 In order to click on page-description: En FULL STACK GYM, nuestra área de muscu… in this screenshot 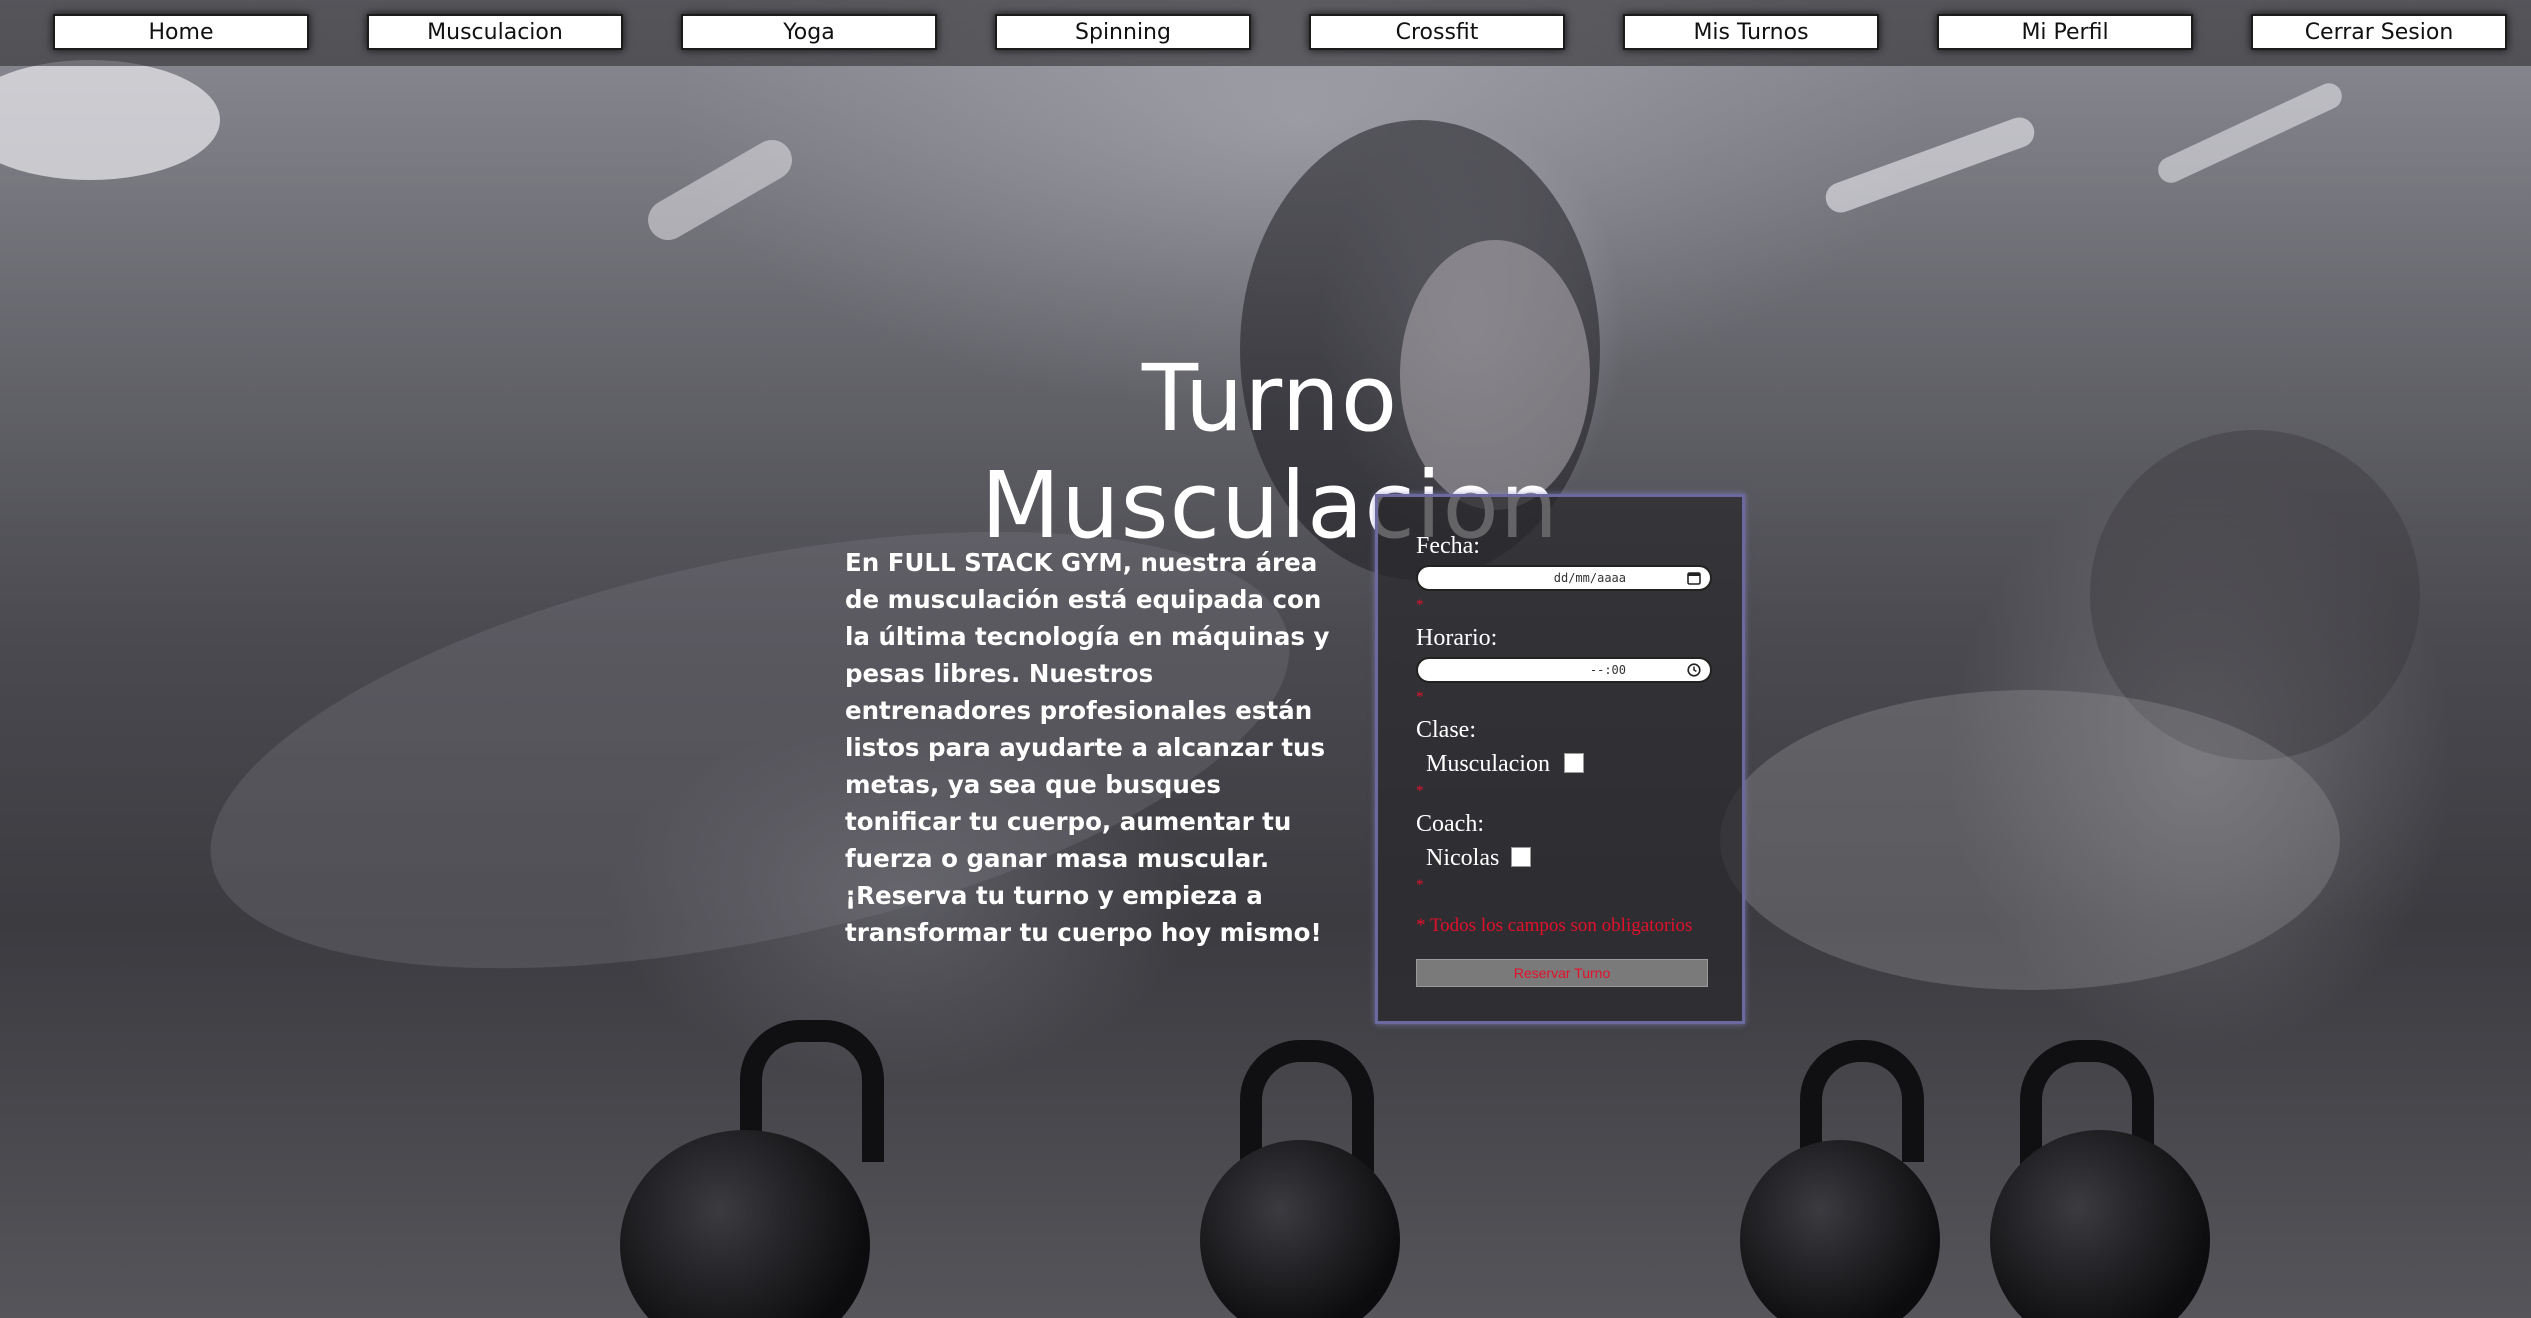, I will do `click(1087, 747)`.